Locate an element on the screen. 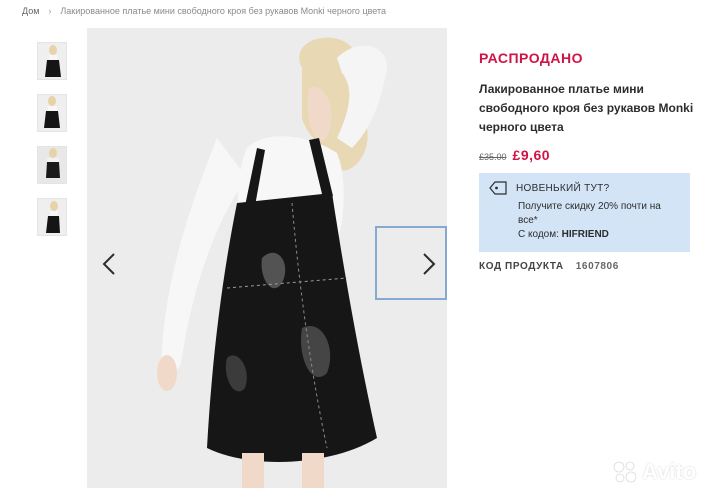  chevron-right-icon is located at coordinates (429, 264).